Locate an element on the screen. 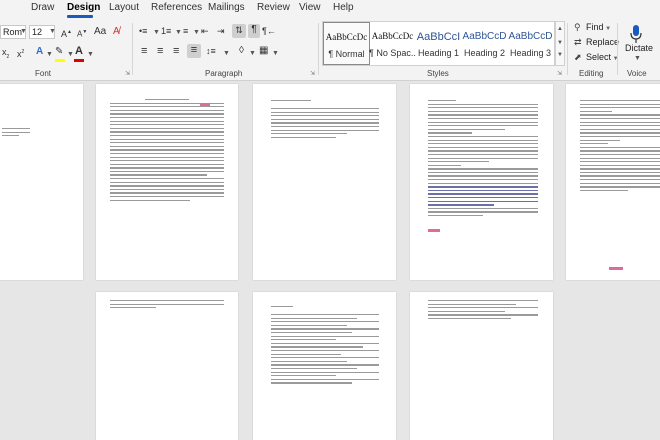 This screenshot has width=660, height=440. line-spacing-dropdown-icon: ▼ is located at coordinates (226, 53).